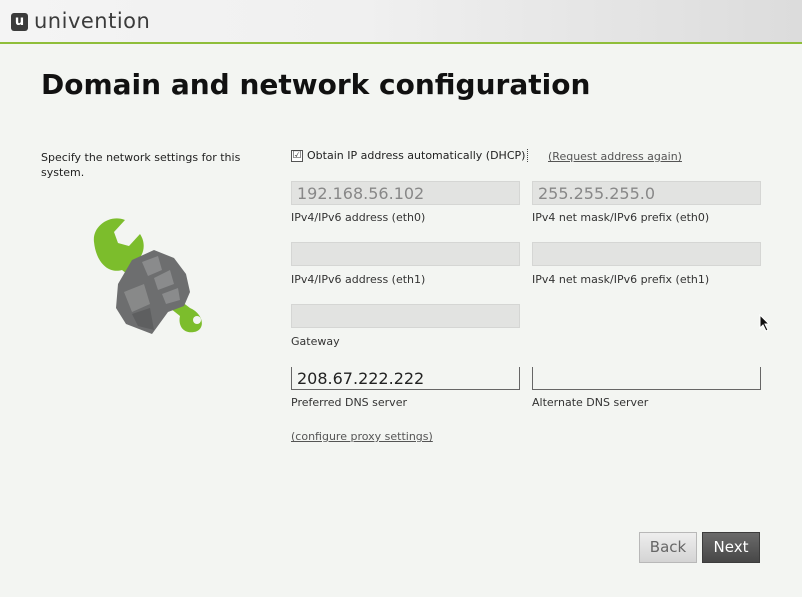 The height and width of the screenshot is (597, 802). What do you see at coordinates (646, 378) in the screenshot?
I see `alternate-dns-input` at bounding box center [646, 378].